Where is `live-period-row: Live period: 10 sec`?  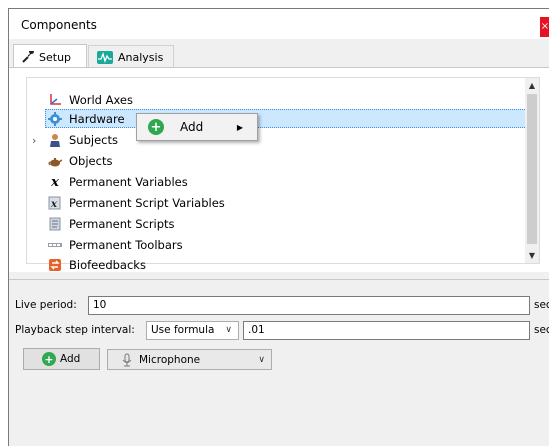 live-period-row: Live period: 10 sec is located at coordinates (279, 305).